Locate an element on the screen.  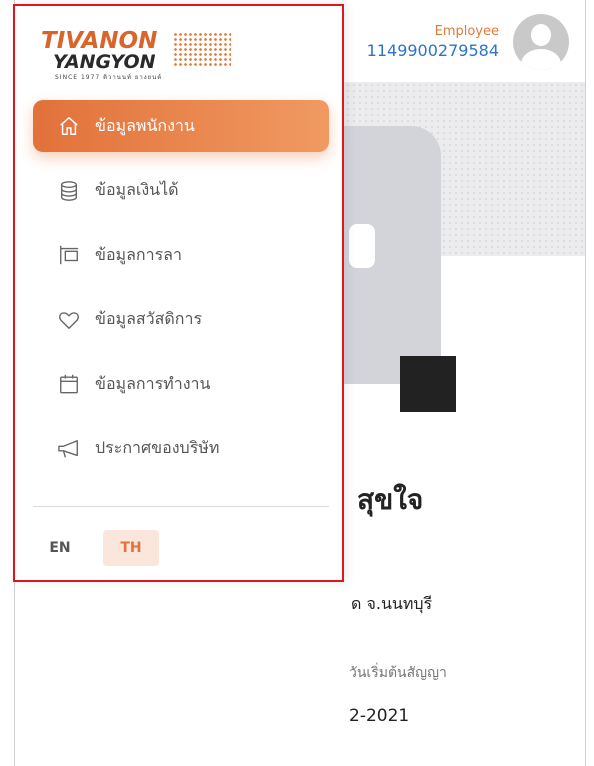
menu-item-employee-info: ข้อมูลพนักงาน is located at coordinates (181, 126).